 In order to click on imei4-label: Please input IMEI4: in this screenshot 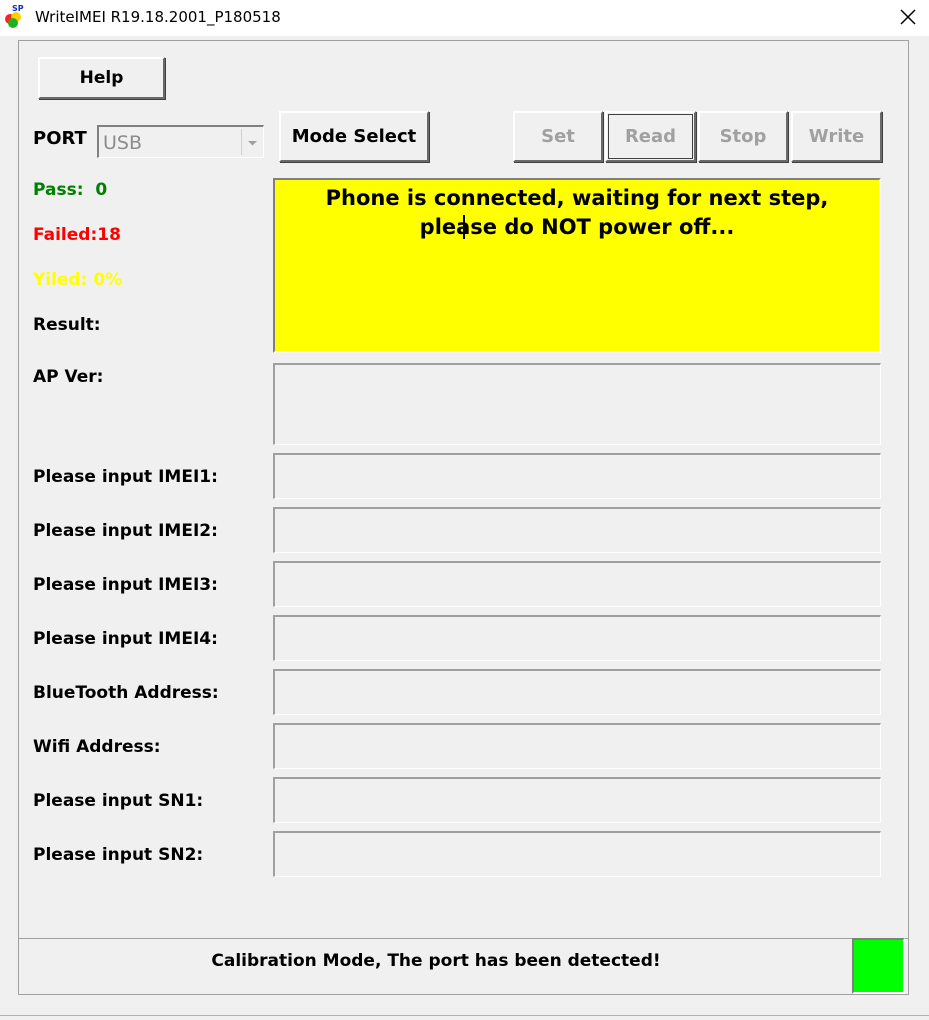, I will do `click(125, 639)`.